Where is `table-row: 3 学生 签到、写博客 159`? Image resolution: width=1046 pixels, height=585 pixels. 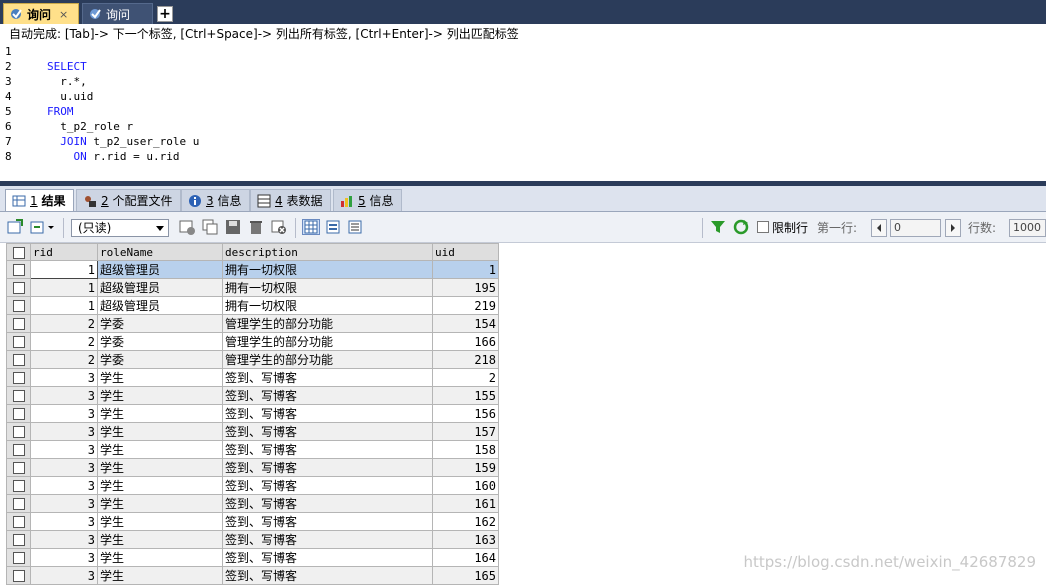 table-row: 3 学生 签到、写博客 159 is located at coordinates (252, 467).